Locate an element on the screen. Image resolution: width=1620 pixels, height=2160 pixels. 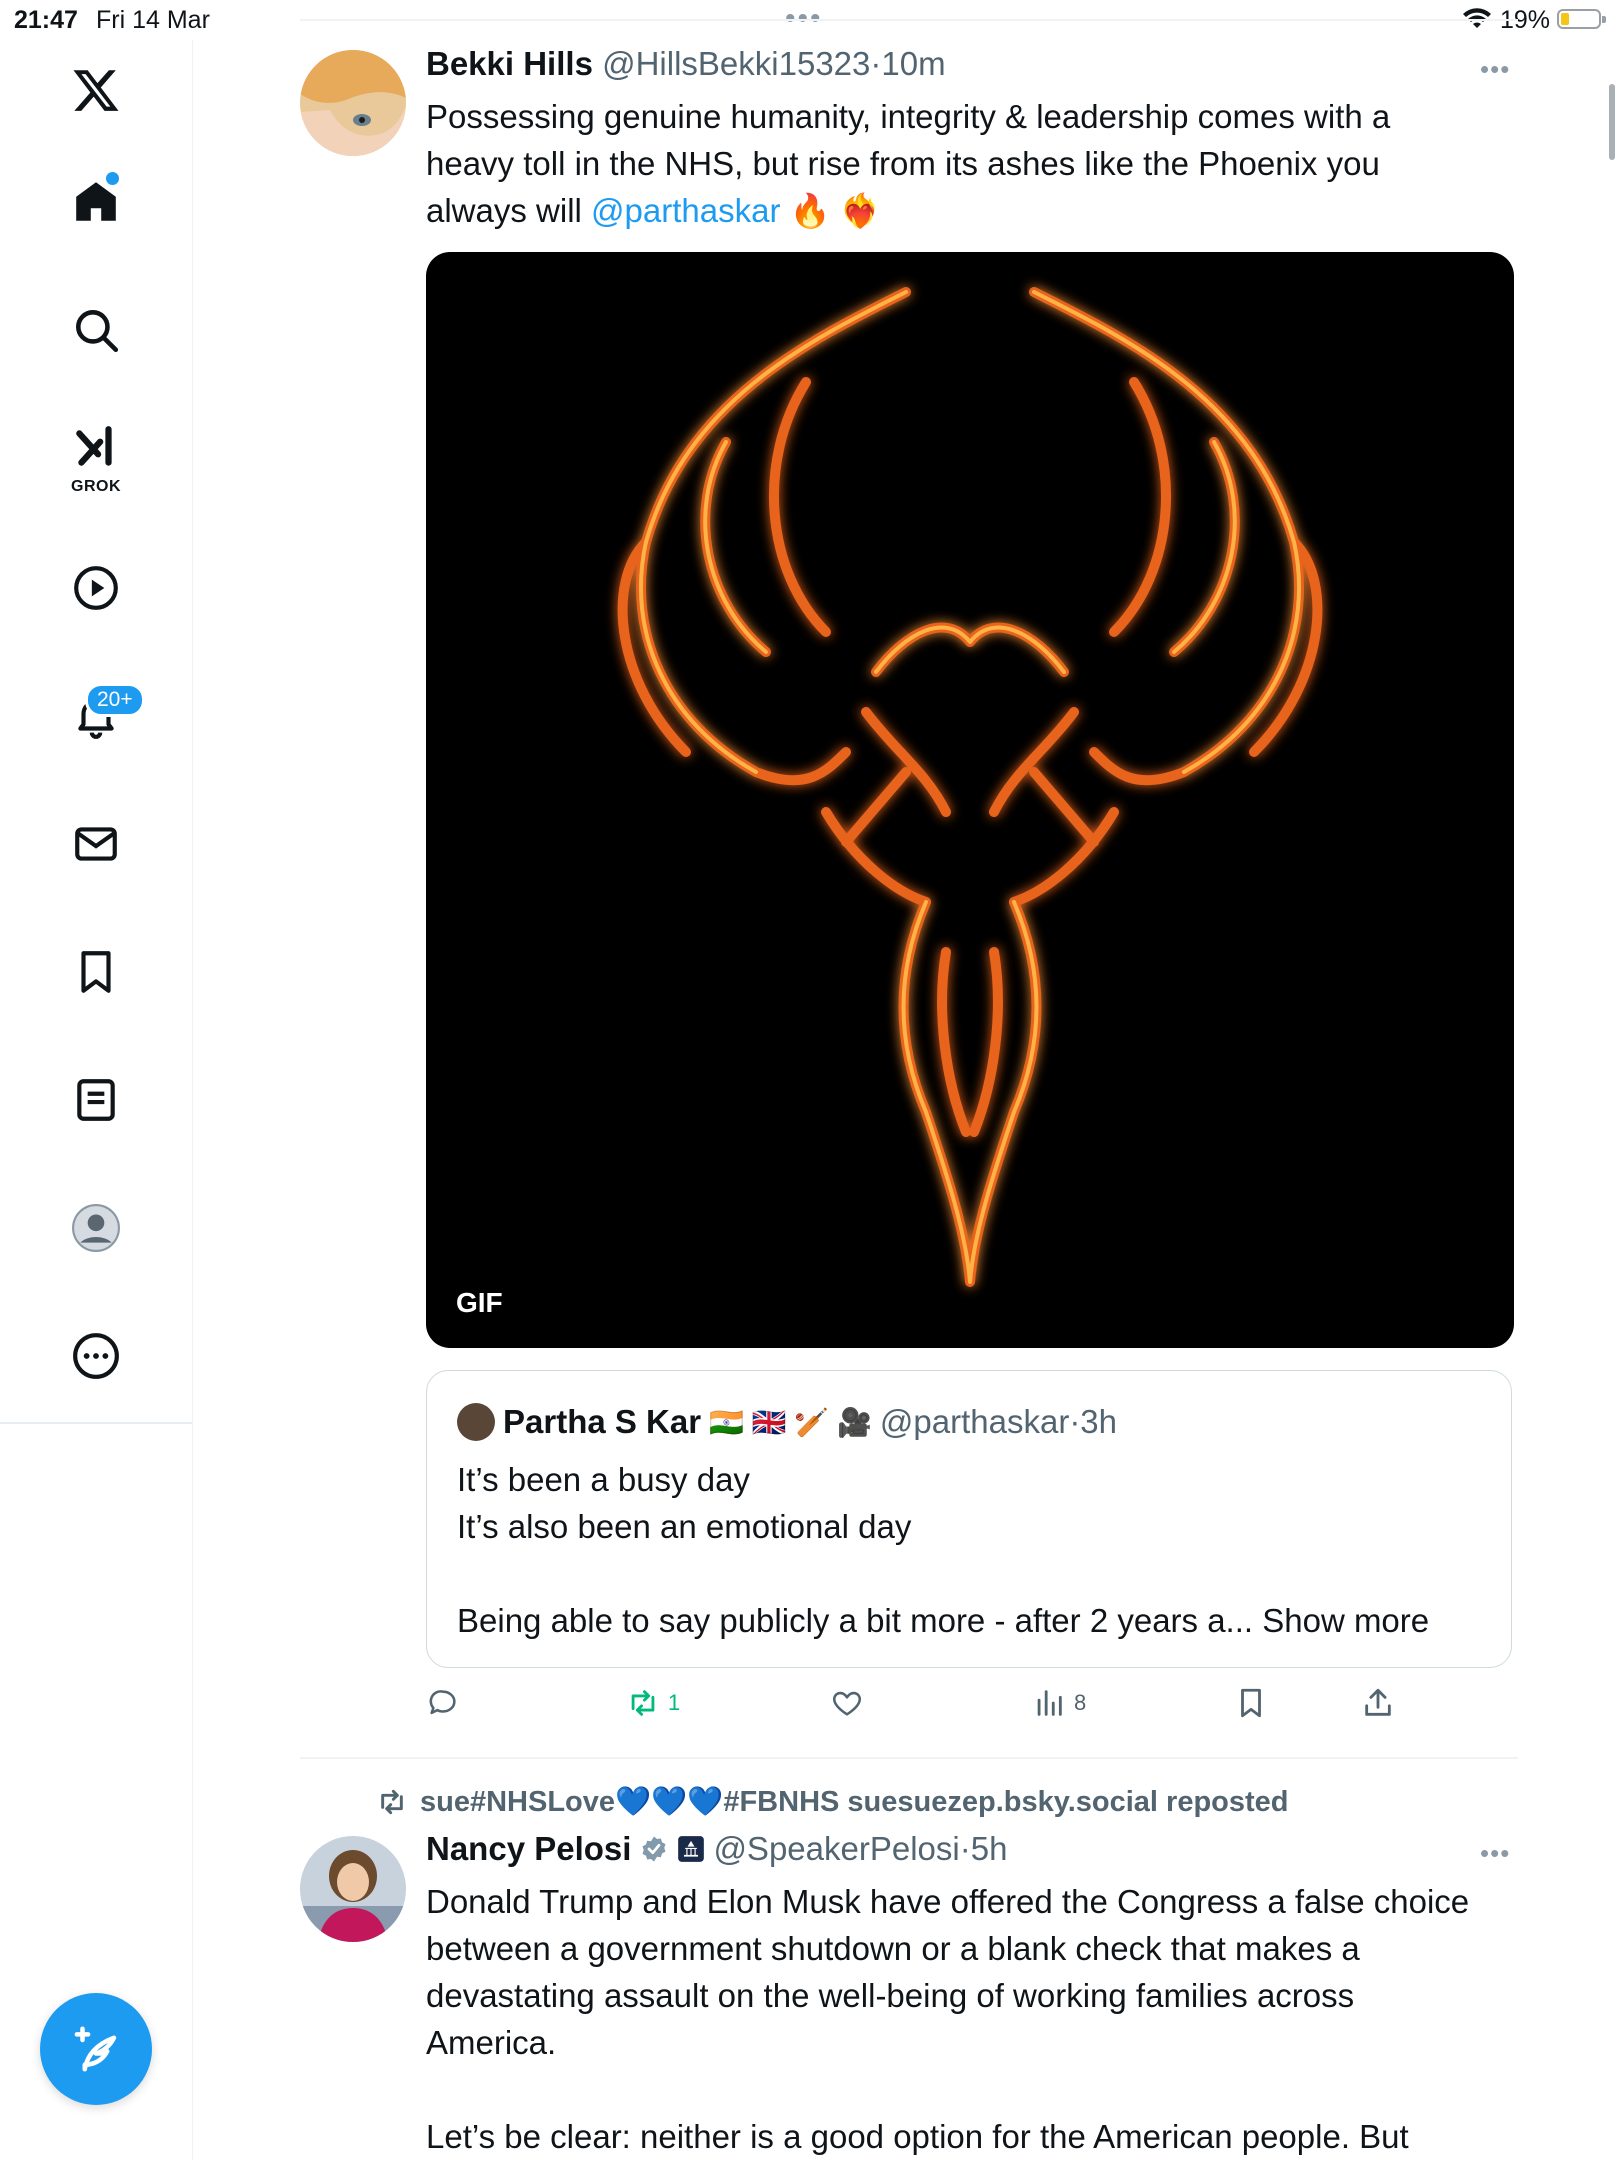
quoted-display-name: Partha S Kar is located at coordinates (602, 1422).